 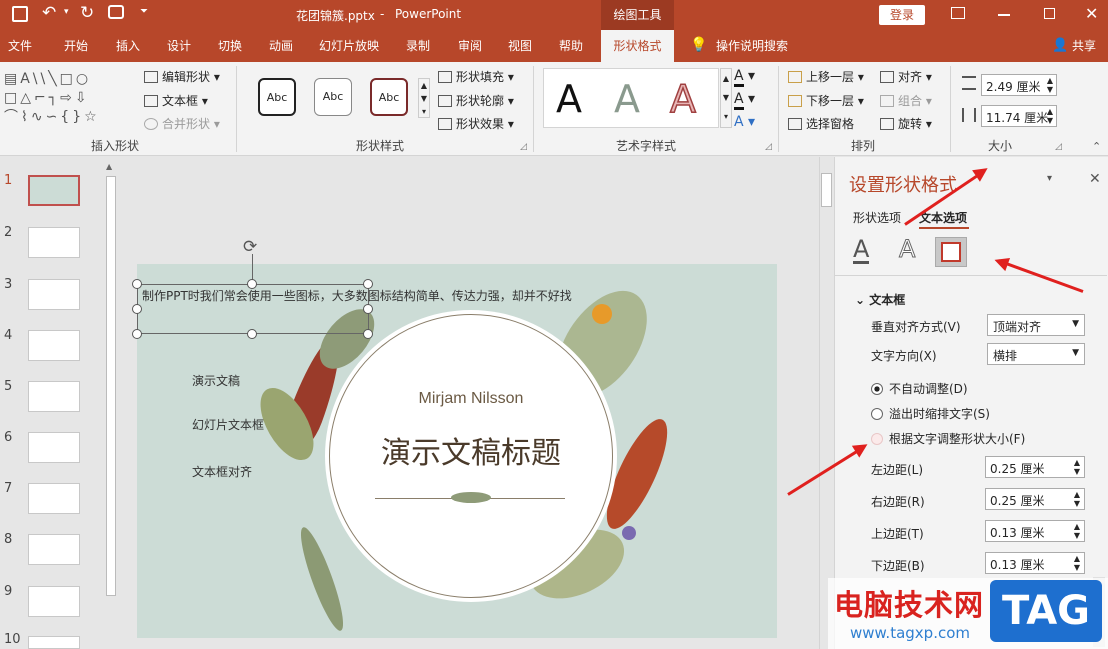 I want to click on shape-height-input: 2.49 厘米 ▲ ▼, so click(x=1019, y=85).